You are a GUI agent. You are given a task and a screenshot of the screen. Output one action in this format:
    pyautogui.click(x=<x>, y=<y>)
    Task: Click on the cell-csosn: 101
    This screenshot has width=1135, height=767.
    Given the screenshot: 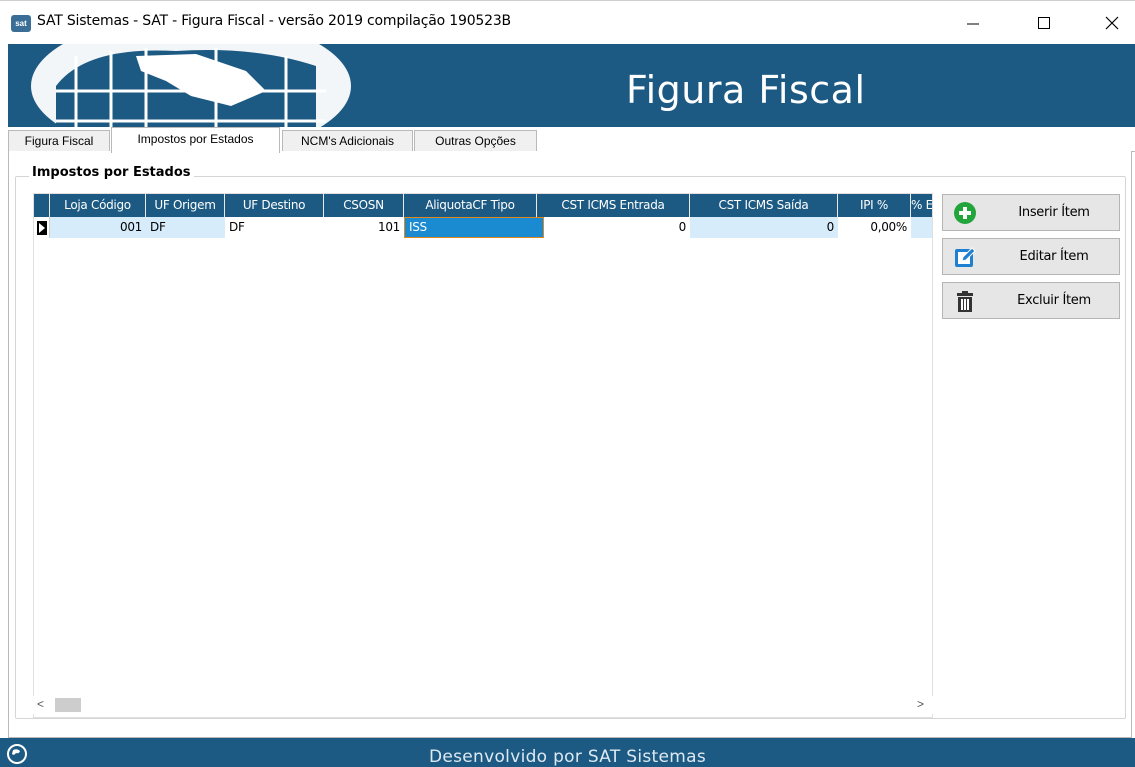 What is the action you would take?
    pyautogui.click(x=364, y=227)
    